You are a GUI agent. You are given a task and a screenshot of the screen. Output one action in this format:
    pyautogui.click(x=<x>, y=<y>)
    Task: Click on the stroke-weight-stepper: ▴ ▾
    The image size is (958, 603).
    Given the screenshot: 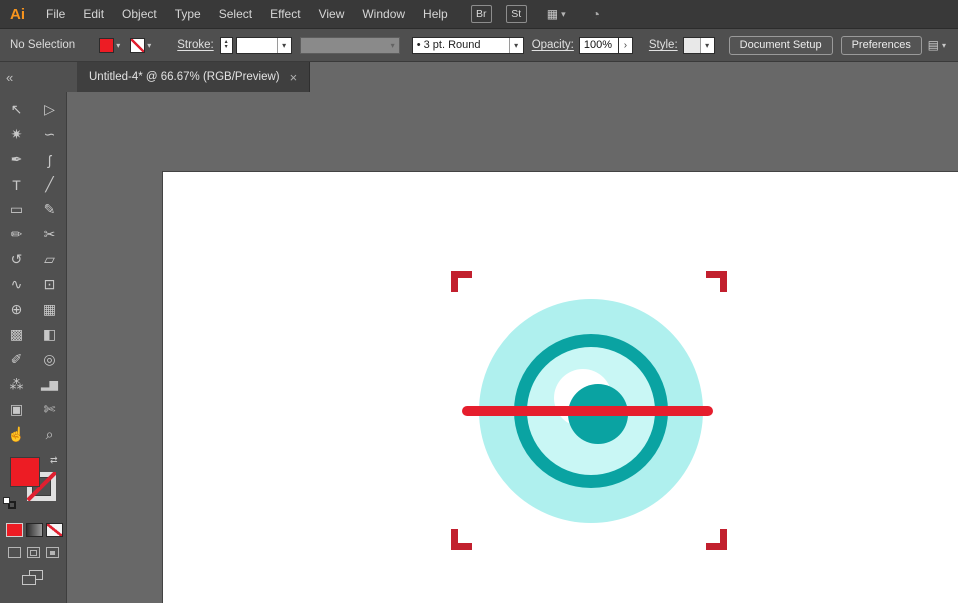 What is the action you would take?
    pyautogui.click(x=226, y=45)
    